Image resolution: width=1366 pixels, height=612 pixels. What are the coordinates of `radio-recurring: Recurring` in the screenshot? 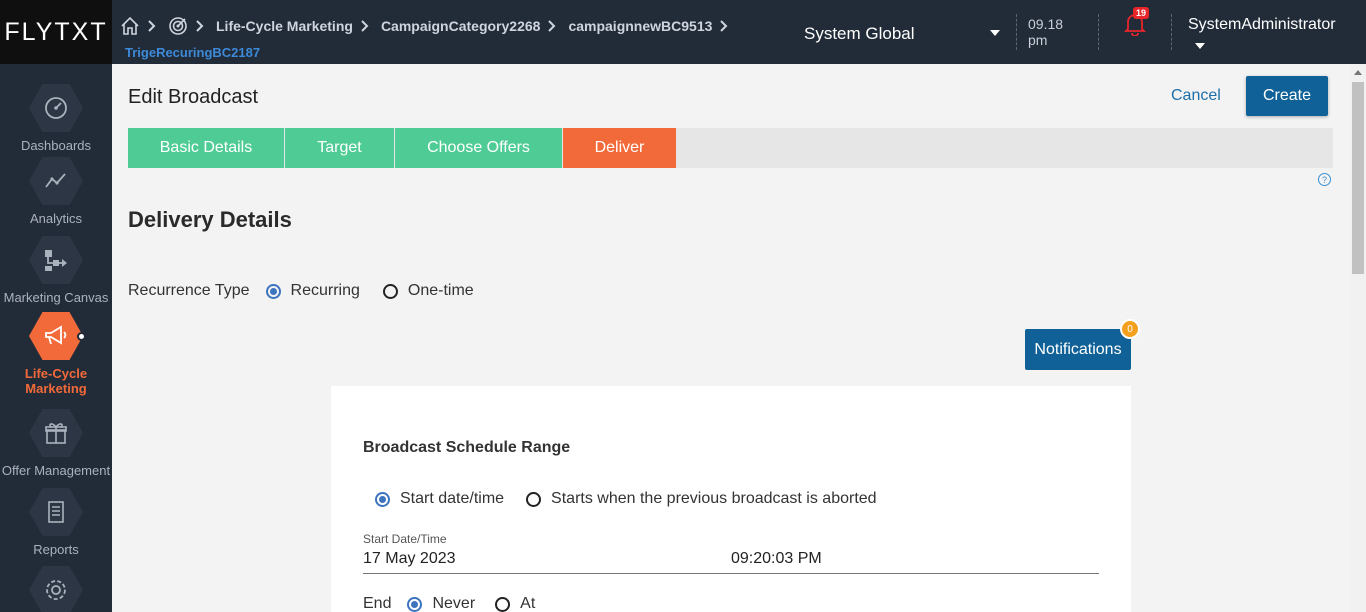 It's located at (312, 291).